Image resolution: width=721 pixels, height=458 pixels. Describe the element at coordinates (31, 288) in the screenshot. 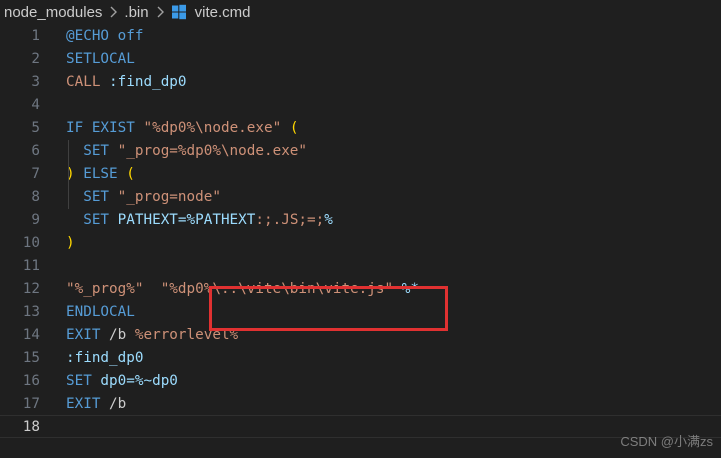

I see `line-number: 12` at that location.